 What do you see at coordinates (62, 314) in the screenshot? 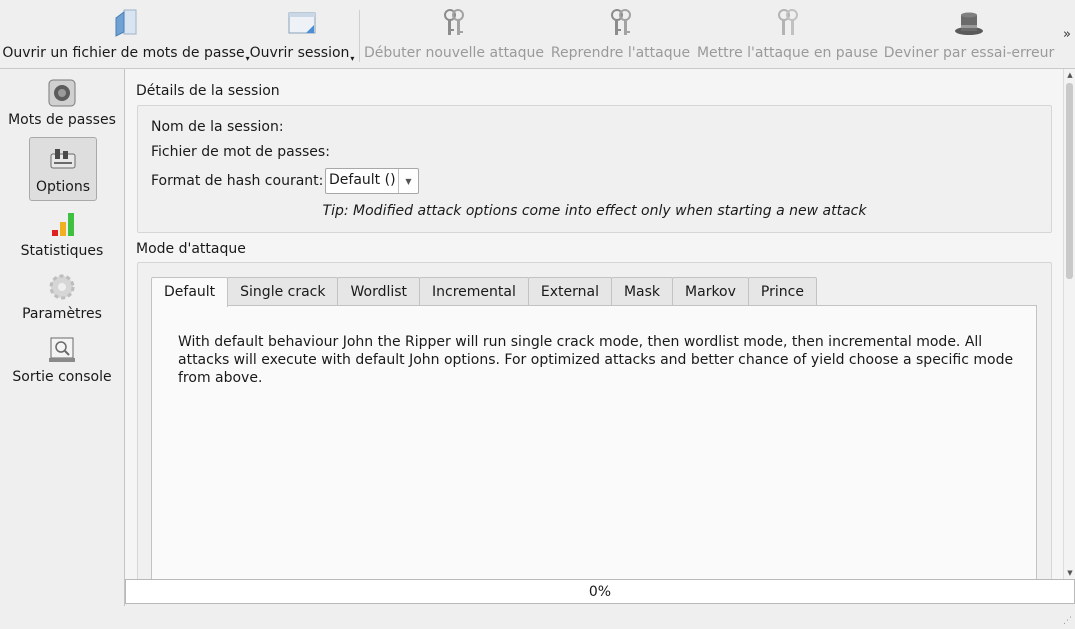
I see `sidebar-item-label: Paramètres` at bounding box center [62, 314].